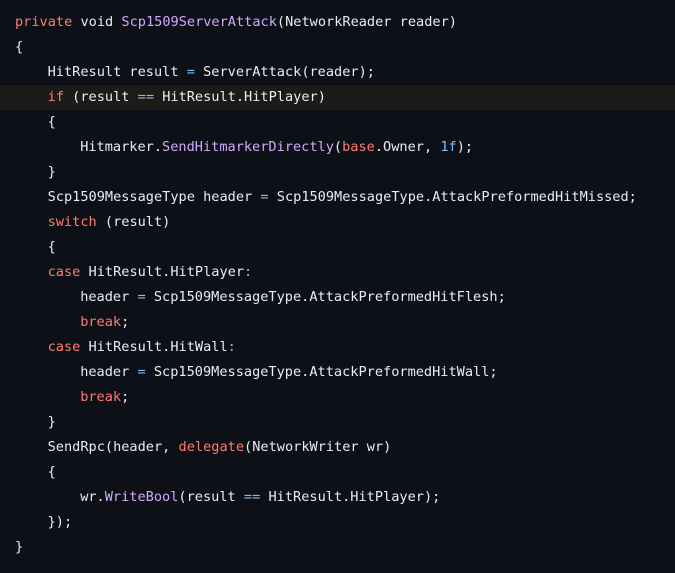  I want to click on code-line: HitResult result = ServerAttack(reader);, so click(337, 72).